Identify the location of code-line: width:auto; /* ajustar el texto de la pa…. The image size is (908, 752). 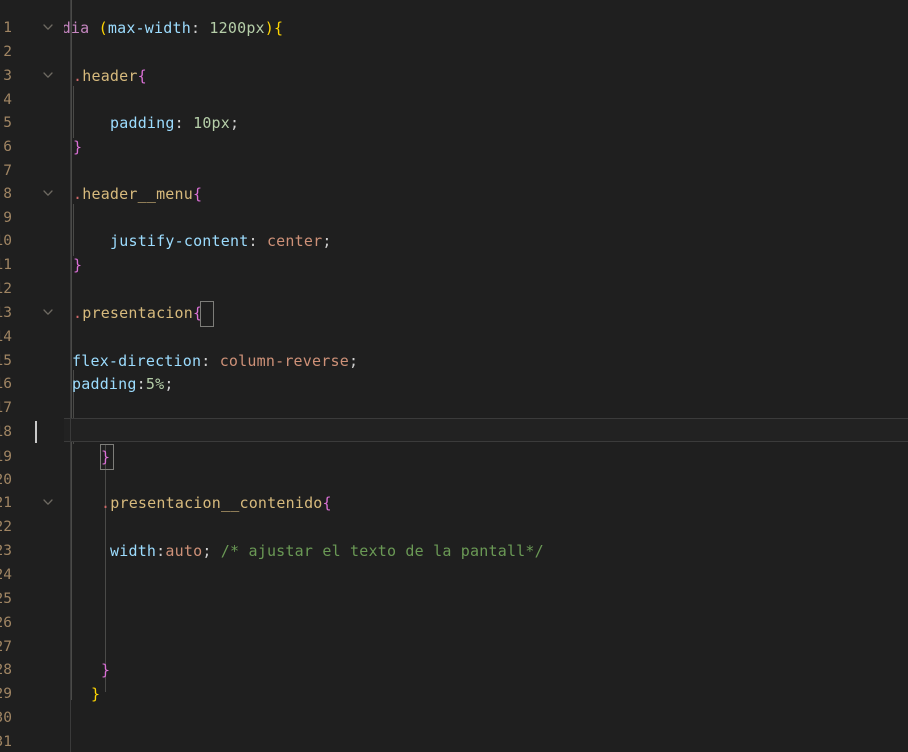
(272, 551).